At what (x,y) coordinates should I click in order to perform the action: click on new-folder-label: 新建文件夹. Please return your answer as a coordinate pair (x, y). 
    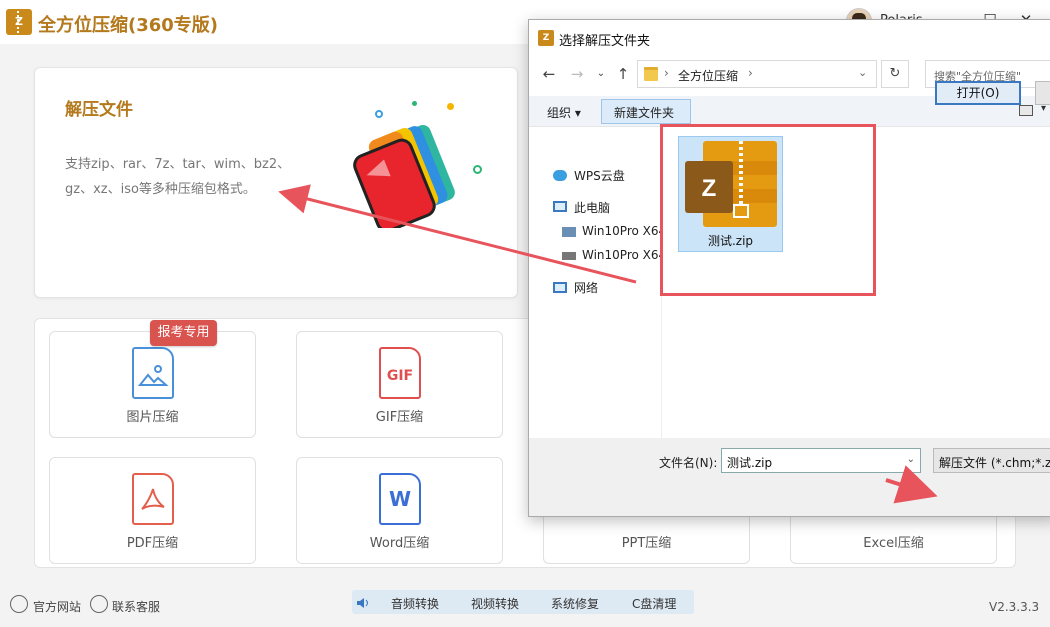
    Looking at the image, I should click on (644, 113).